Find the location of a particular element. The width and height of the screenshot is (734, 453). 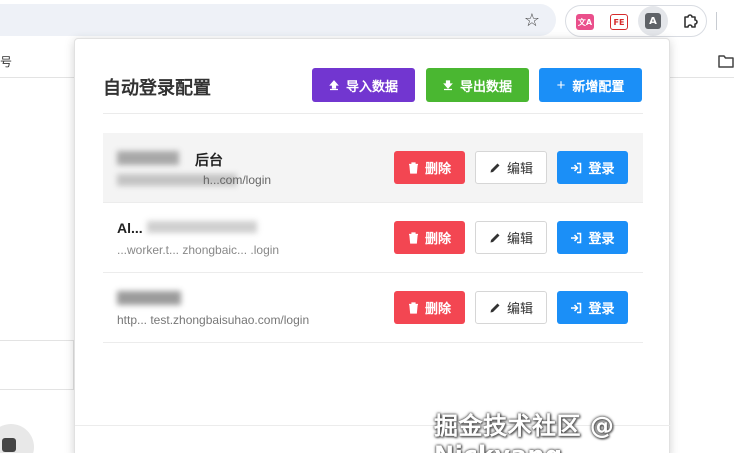

add-config-button: + 新增配置 is located at coordinates (590, 85).